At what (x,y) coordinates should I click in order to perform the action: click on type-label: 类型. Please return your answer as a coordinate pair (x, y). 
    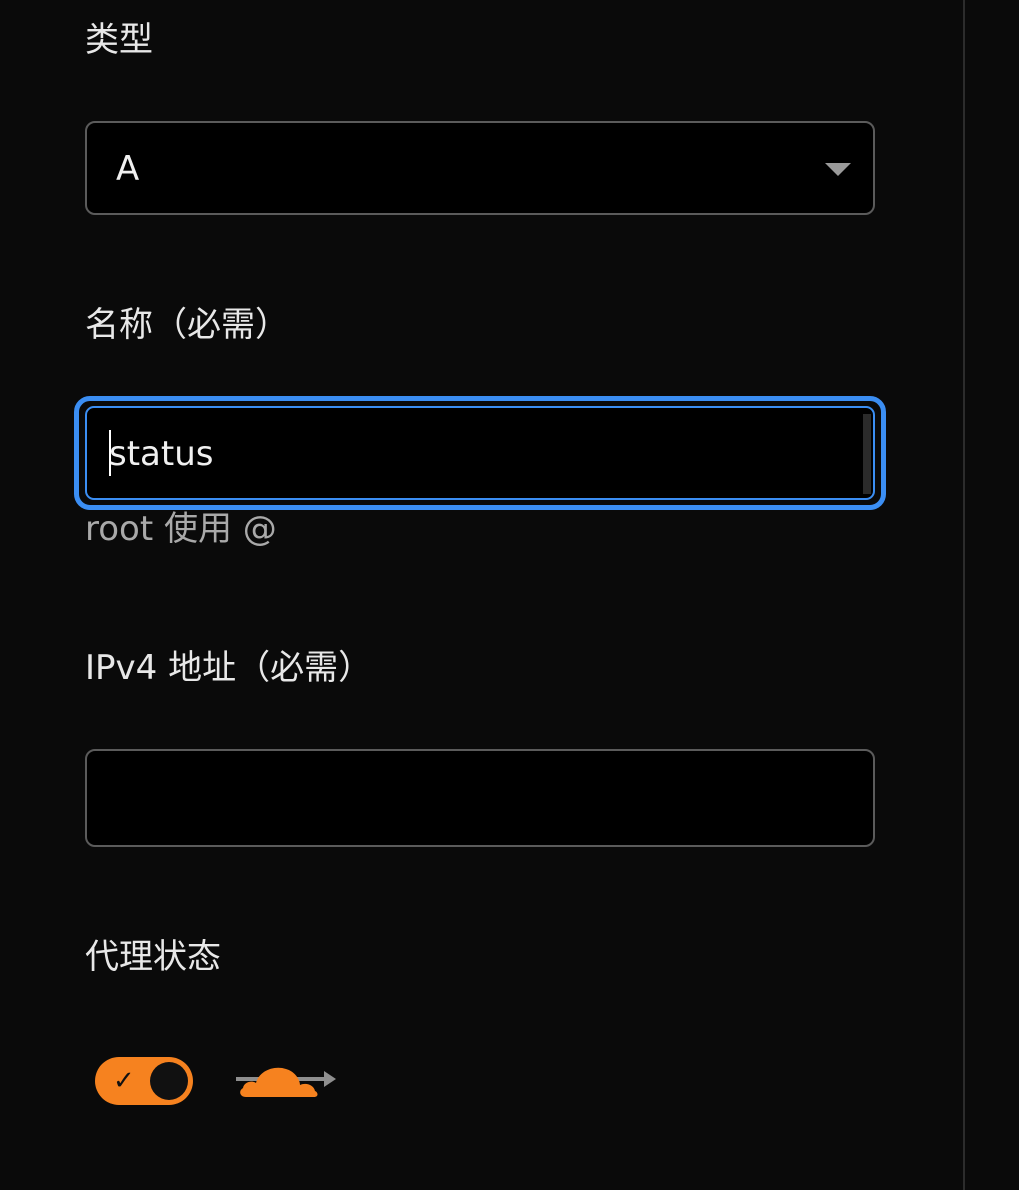
    Looking at the image, I should click on (119, 40).